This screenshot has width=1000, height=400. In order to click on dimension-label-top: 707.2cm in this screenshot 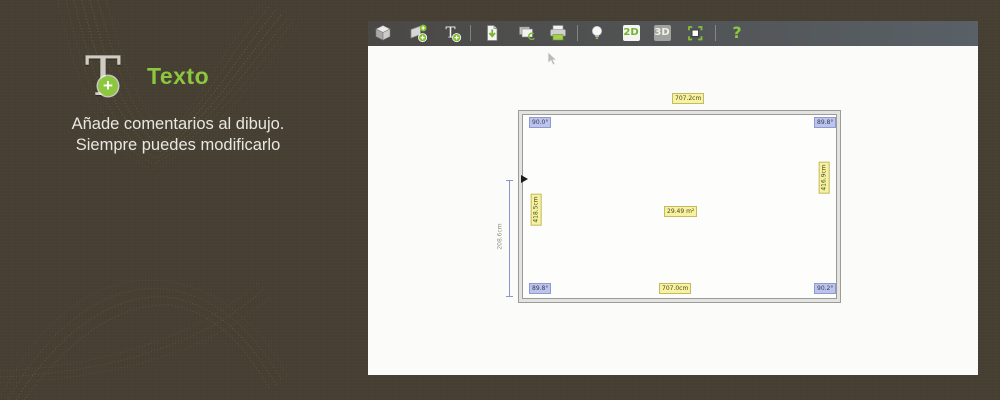, I will do `click(688, 98)`.